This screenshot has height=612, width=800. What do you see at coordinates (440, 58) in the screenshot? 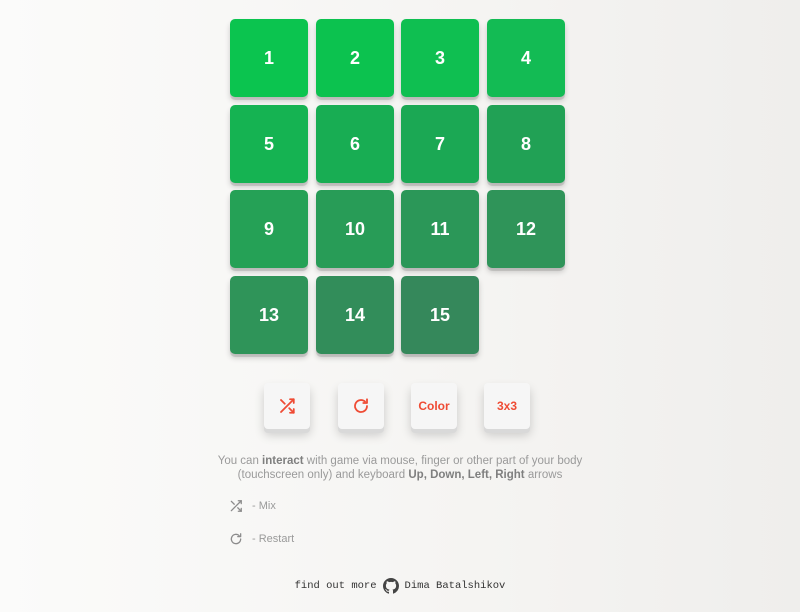
I see `tile-3: 3` at bounding box center [440, 58].